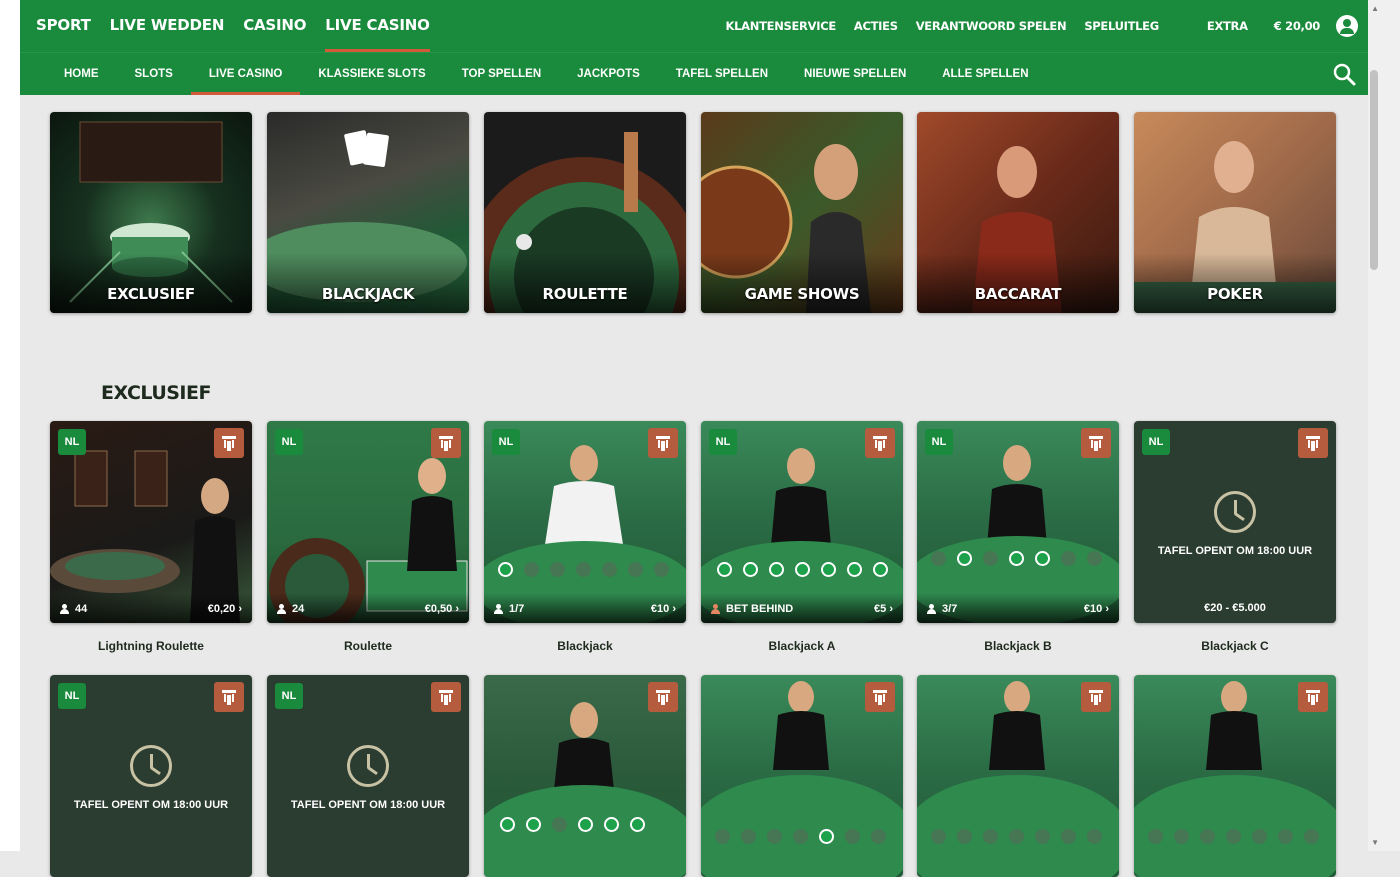 The width and height of the screenshot is (1400, 877). What do you see at coordinates (1018, 294) in the screenshot?
I see `category-label: BACCARAT` at bounding box center [1018, 294].